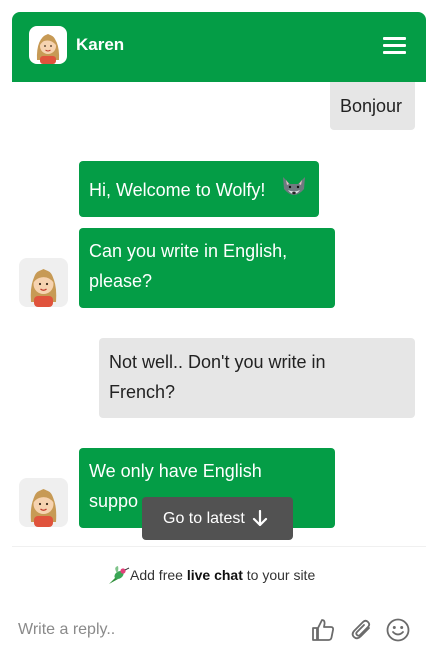 The width and height of the screenshot is (438, 663). I want to click on message-text: Bonjour, so click(371, 106).